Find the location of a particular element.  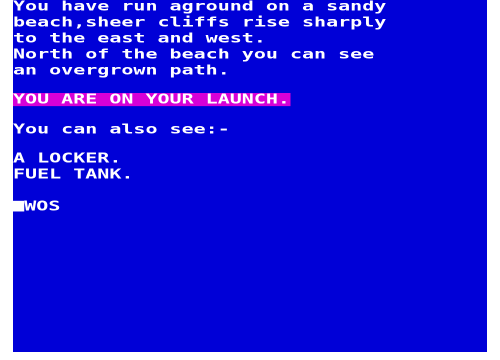

description-line: to the east and west. is located at coordinates (139, 38).